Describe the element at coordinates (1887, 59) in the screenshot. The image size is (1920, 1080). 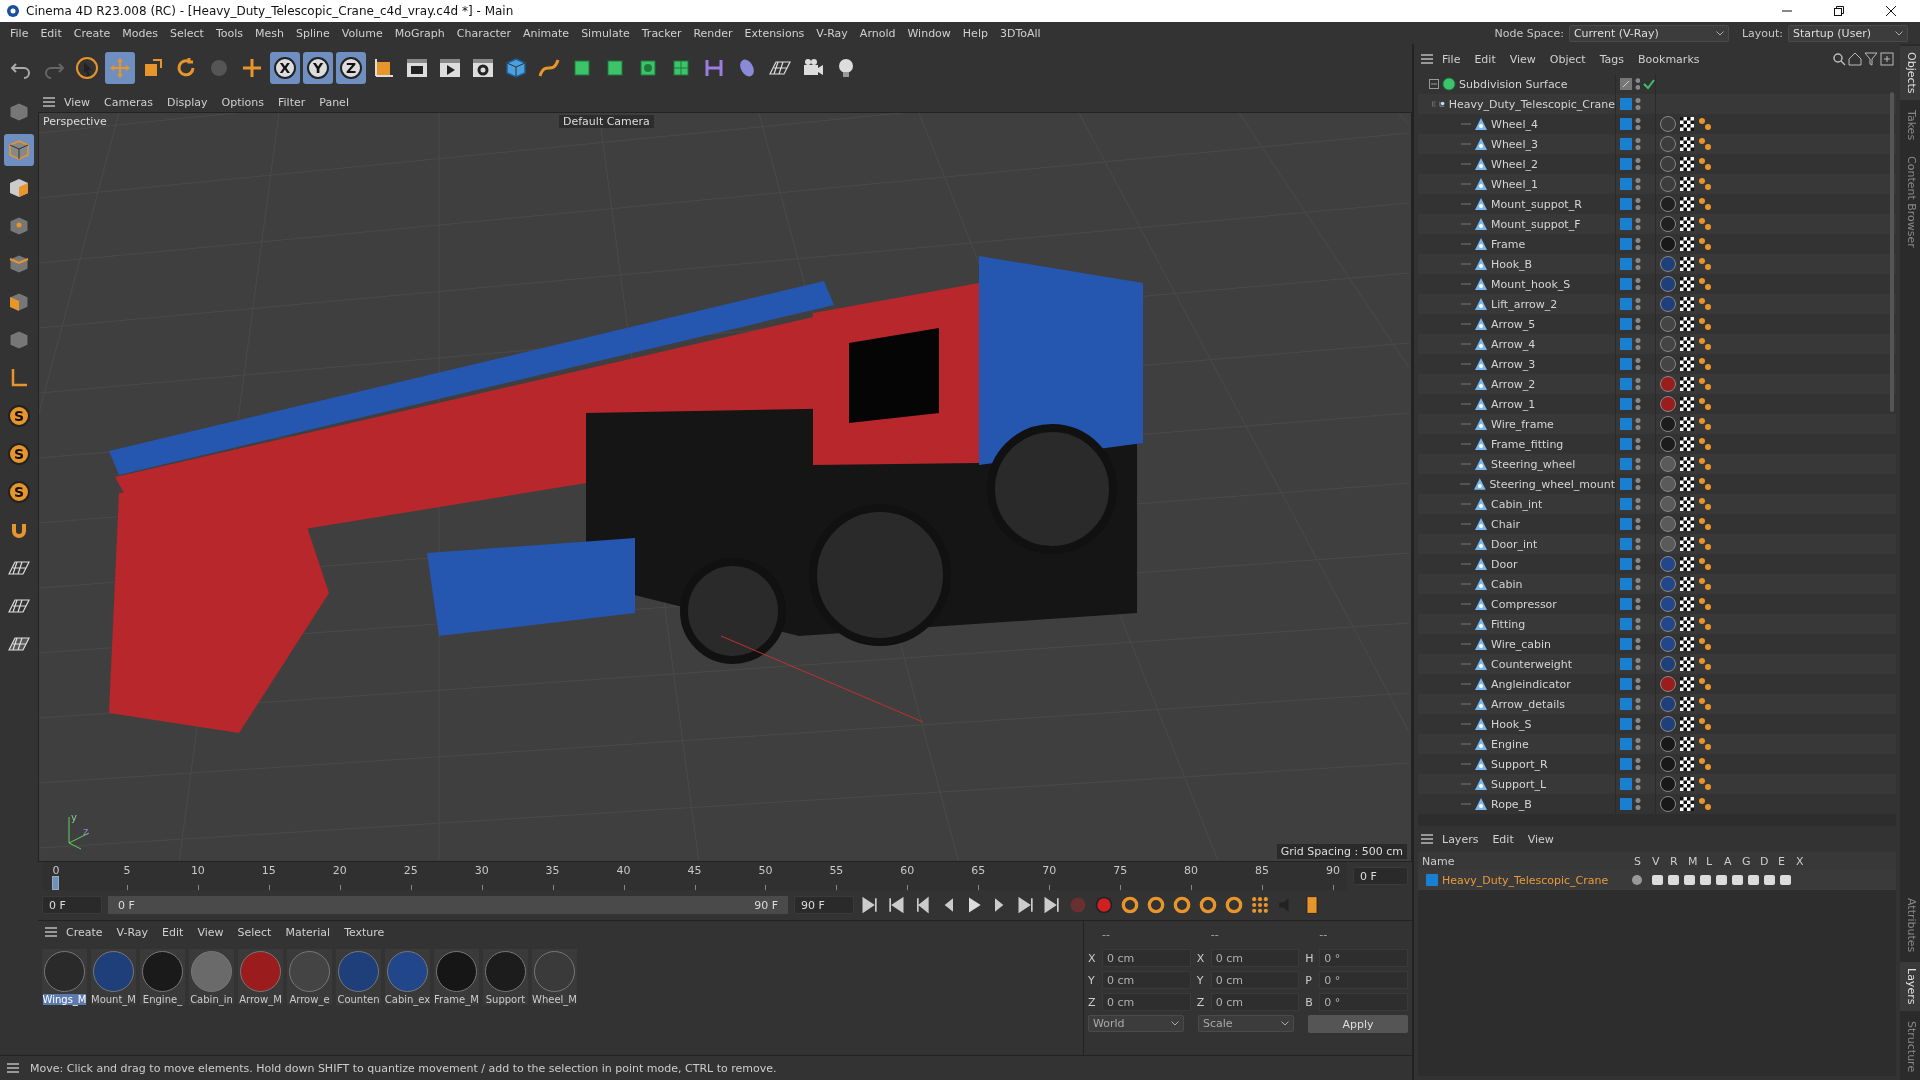
I see `new-panel-icon` at that location.